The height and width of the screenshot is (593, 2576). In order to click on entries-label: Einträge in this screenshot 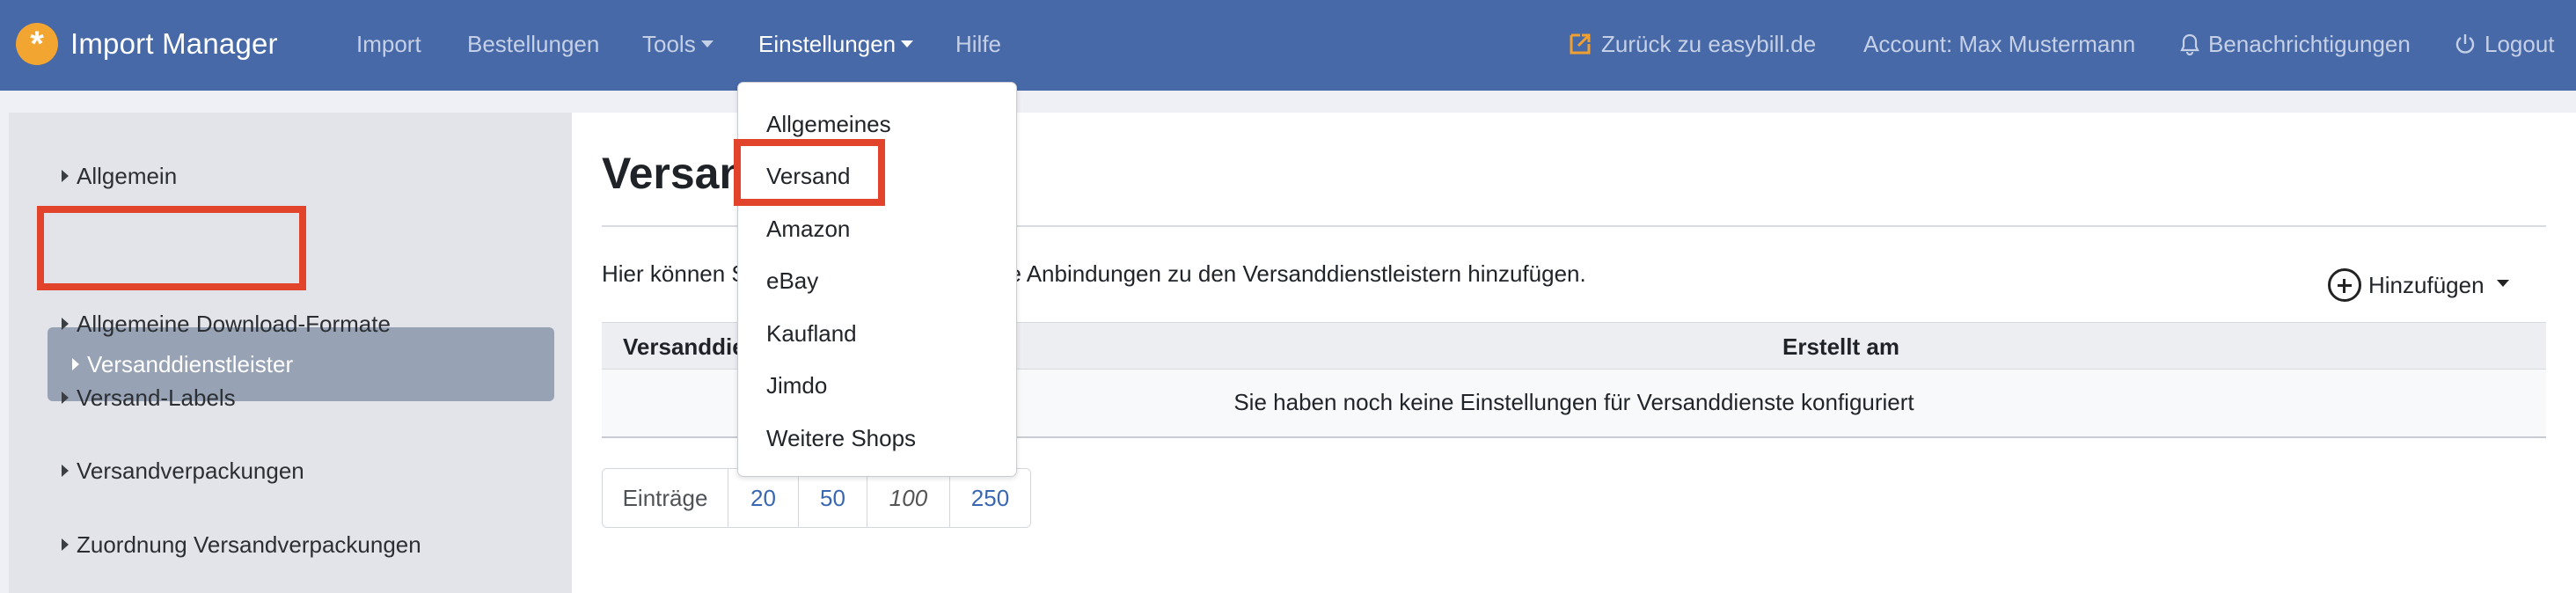, I will do `click(665, 497)`.